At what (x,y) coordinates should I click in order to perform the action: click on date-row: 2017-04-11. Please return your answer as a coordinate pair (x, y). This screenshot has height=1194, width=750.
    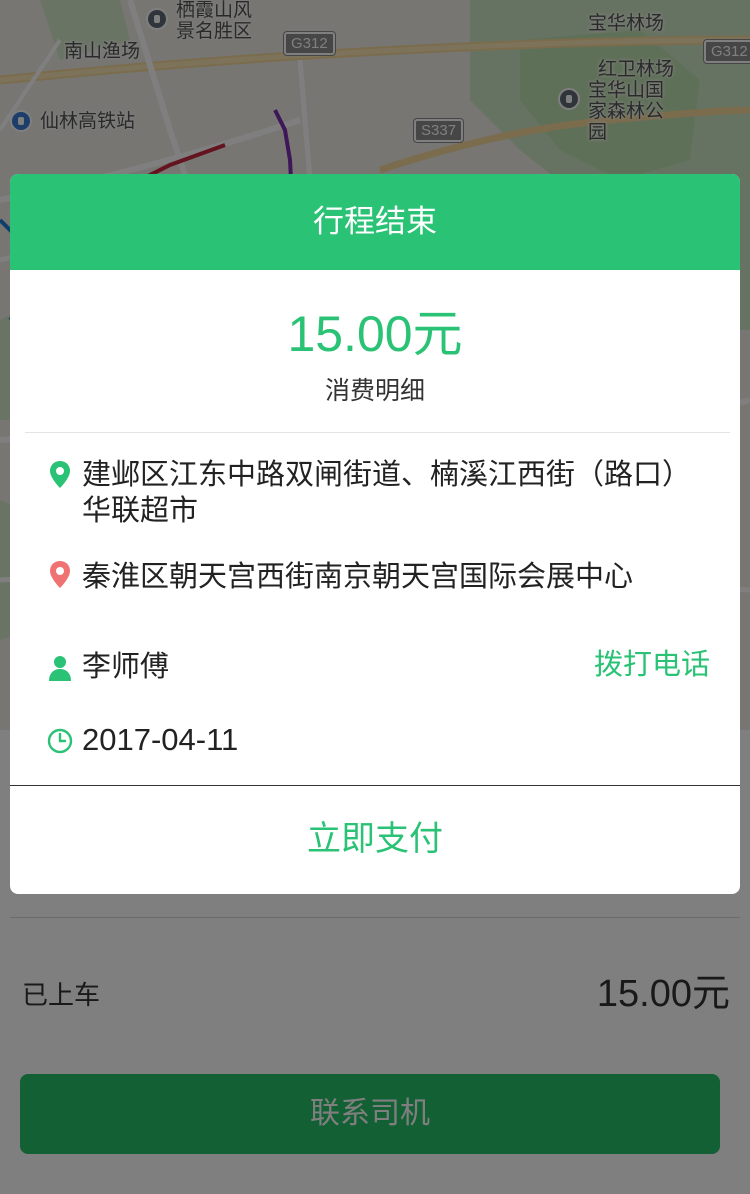
    Looking at the image, I should click on (378, 740).